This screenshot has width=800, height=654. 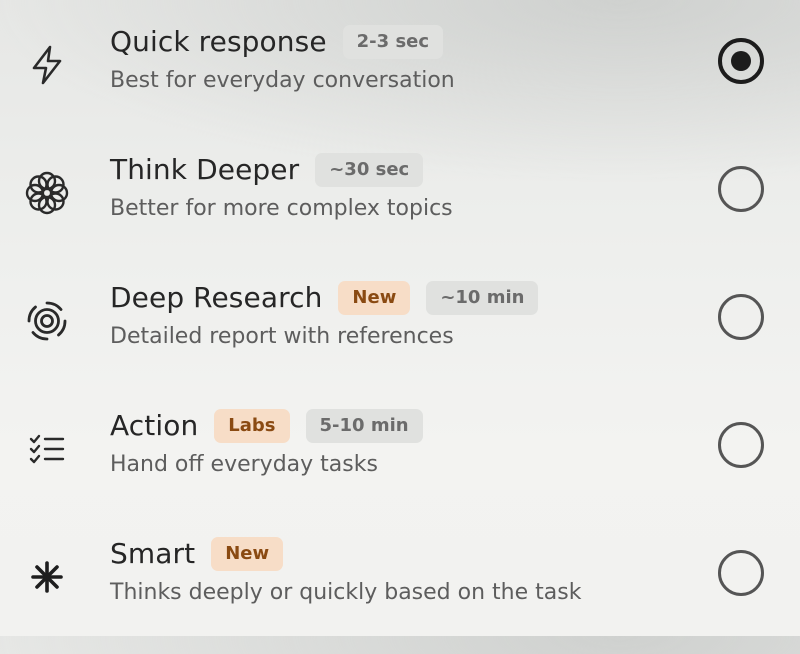 I want to click on flower-icon, so click(x=47, y=193).